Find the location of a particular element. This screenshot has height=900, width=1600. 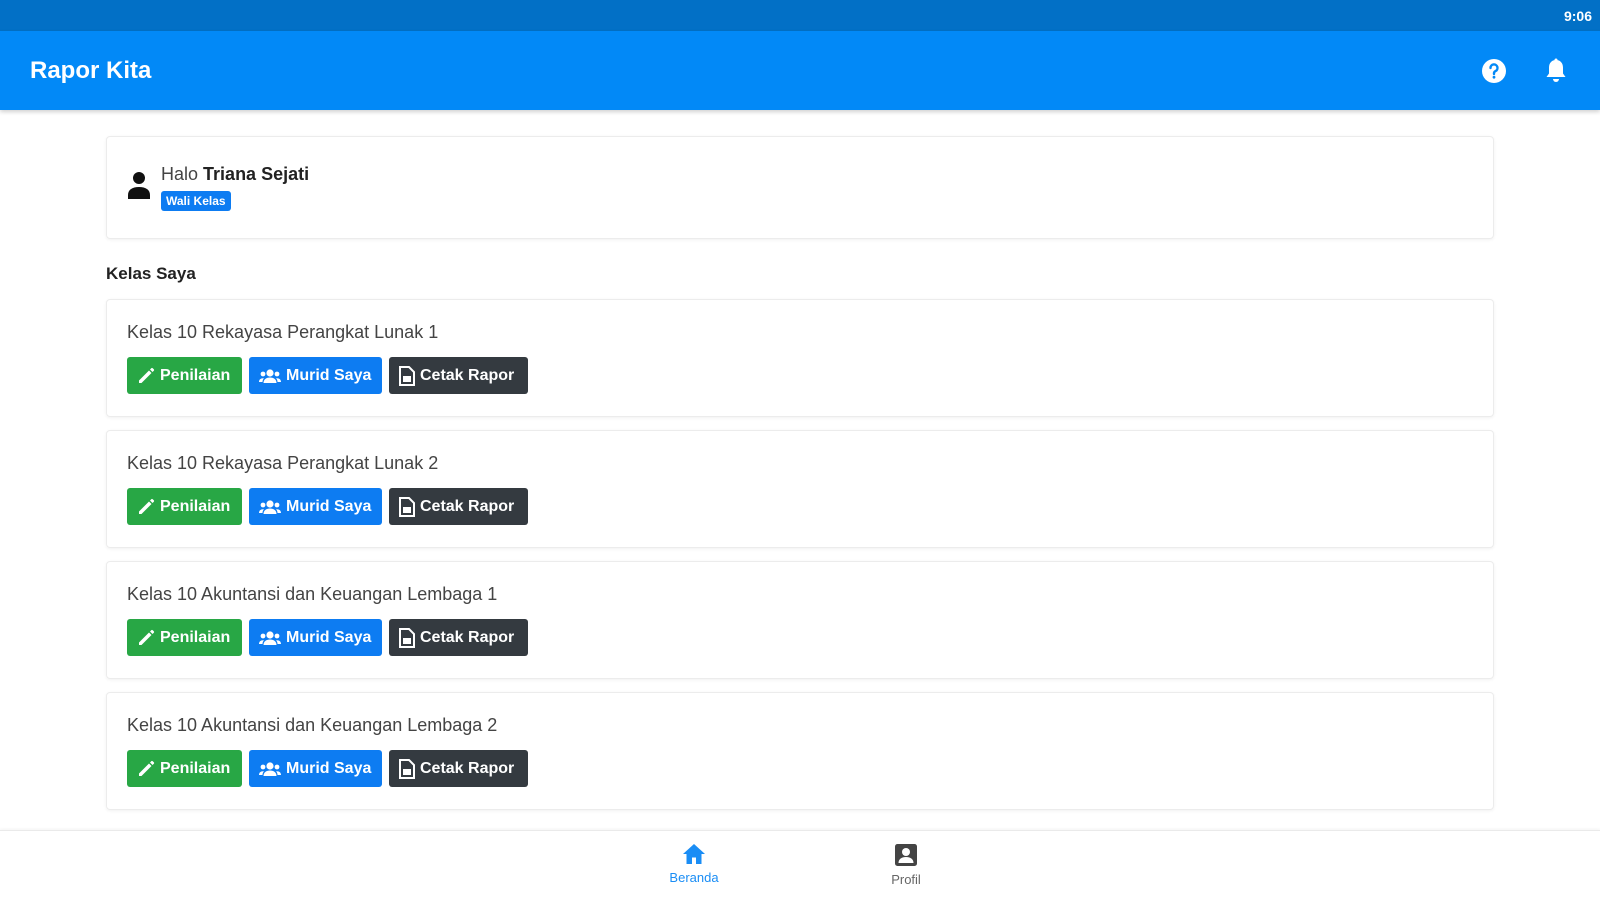

user-icon is located at coordinates (139, 187).